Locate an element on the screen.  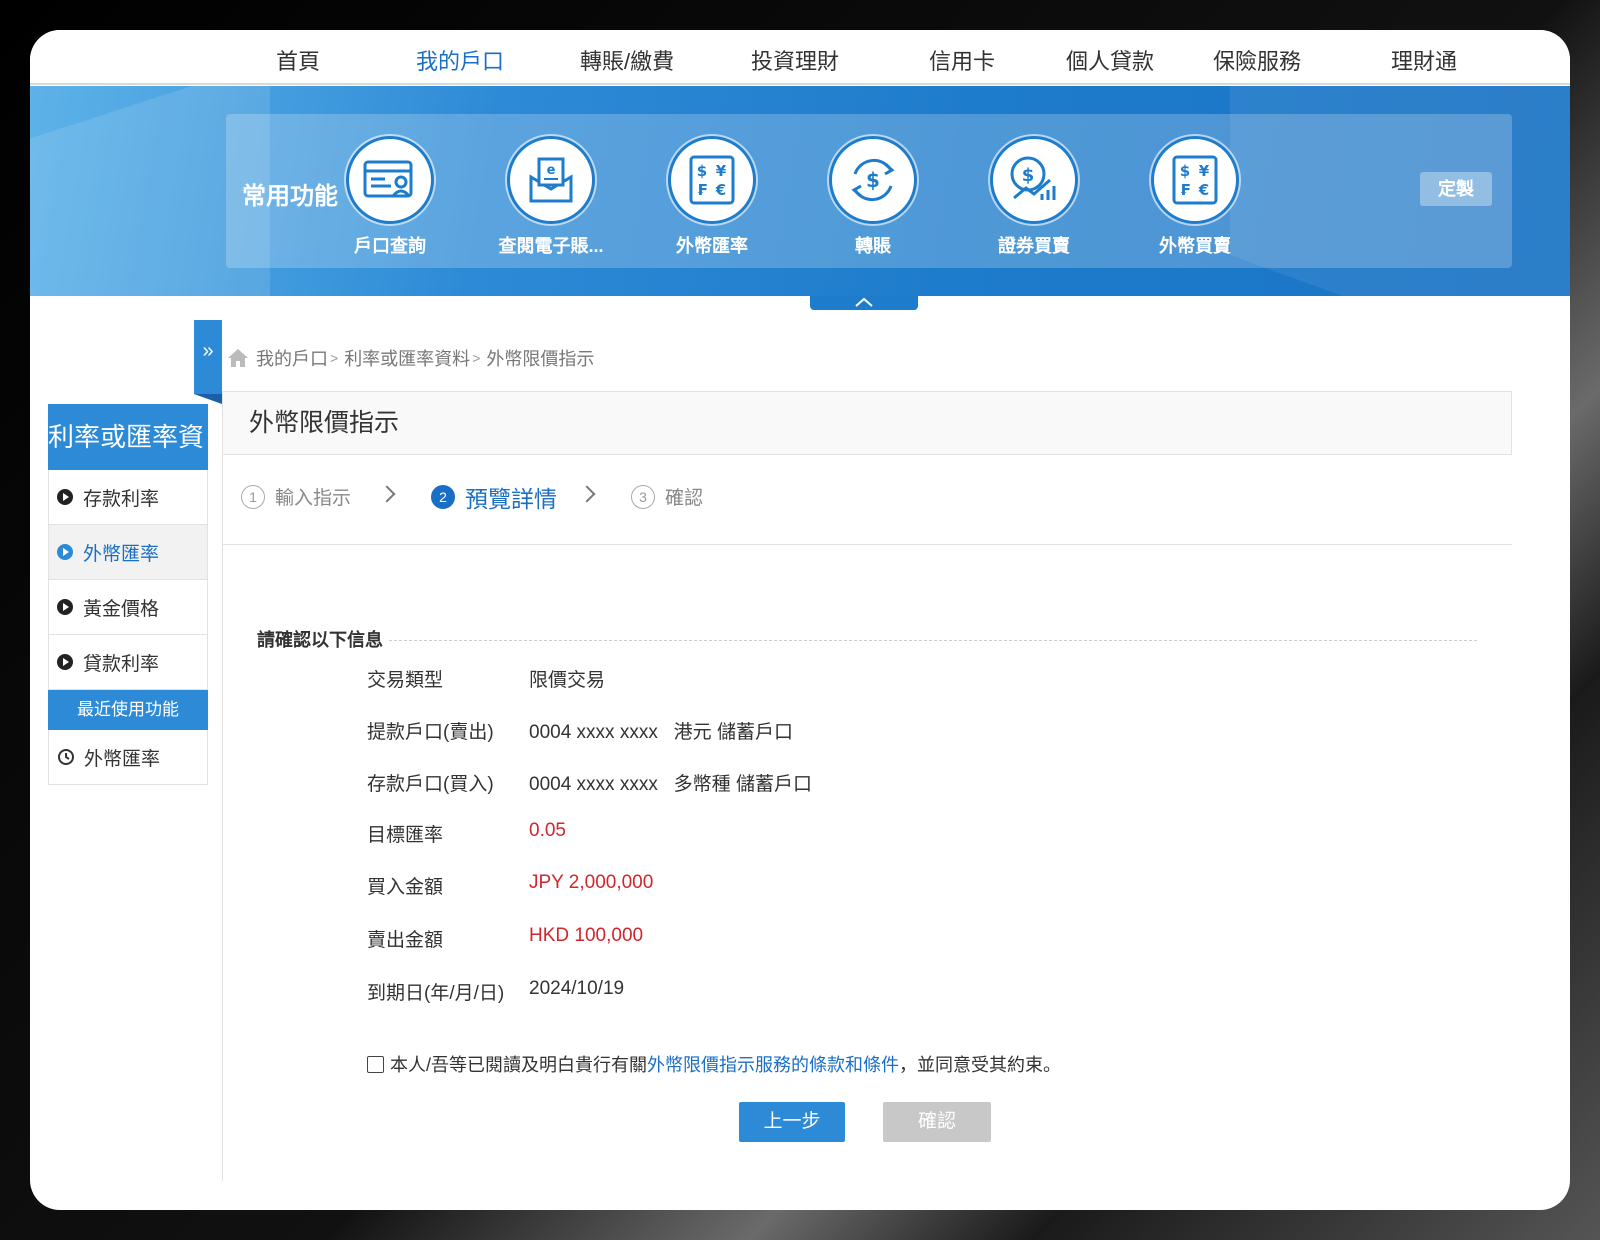
sidebar-title: 利率或匯率資 is located at coordinates (128, 437).